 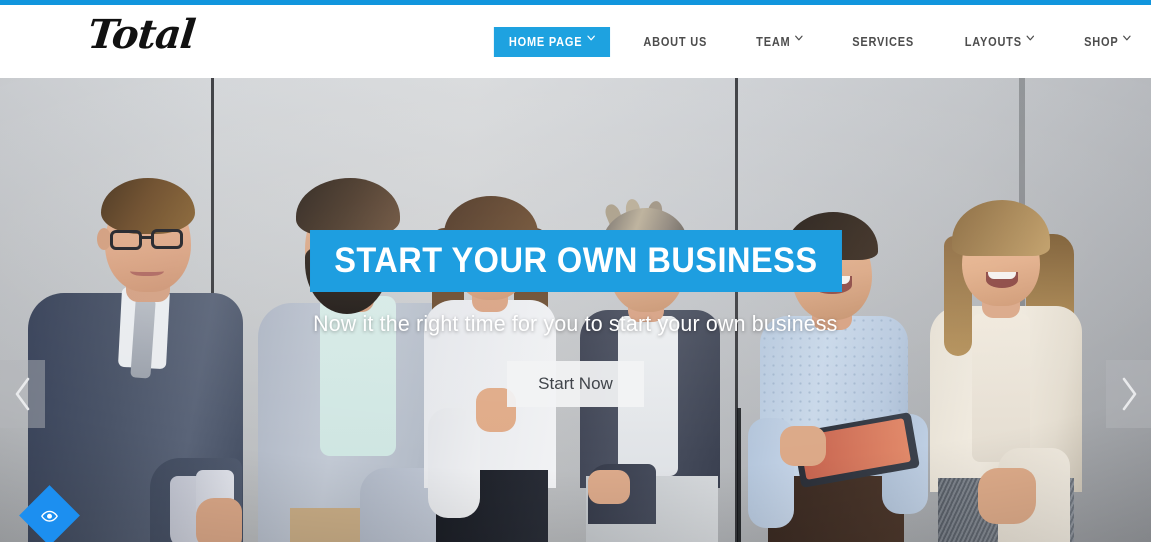 I want to click on site-logo: Total, so click(x=141, y=34).